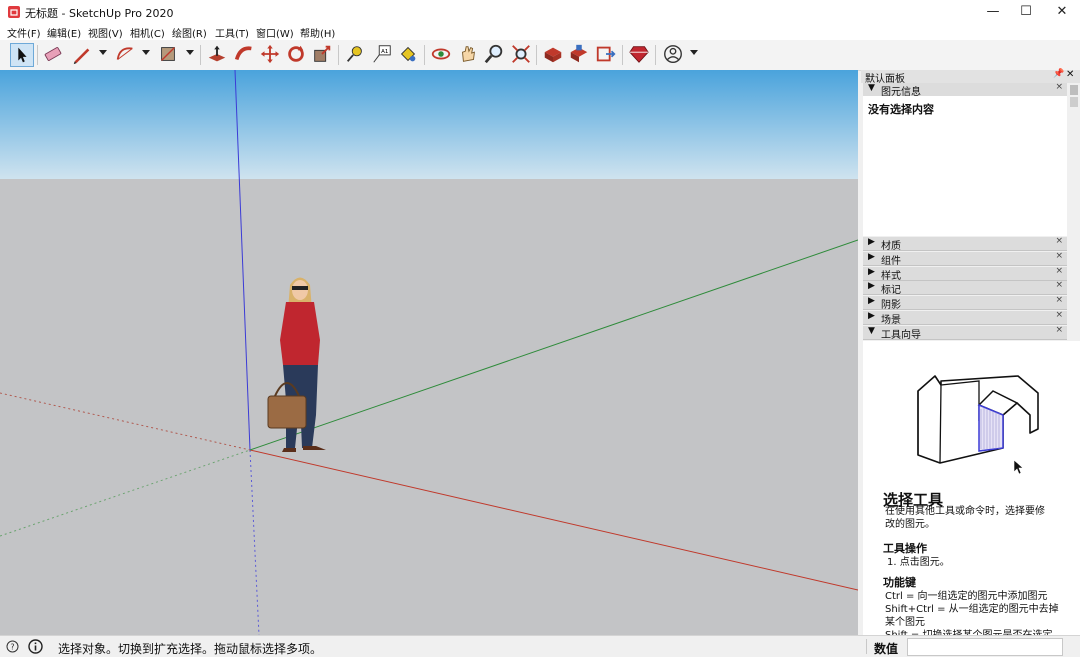  Describe the element at coordinates (554, 55) in the screenshot. I see `warehouse-icon` at that location.